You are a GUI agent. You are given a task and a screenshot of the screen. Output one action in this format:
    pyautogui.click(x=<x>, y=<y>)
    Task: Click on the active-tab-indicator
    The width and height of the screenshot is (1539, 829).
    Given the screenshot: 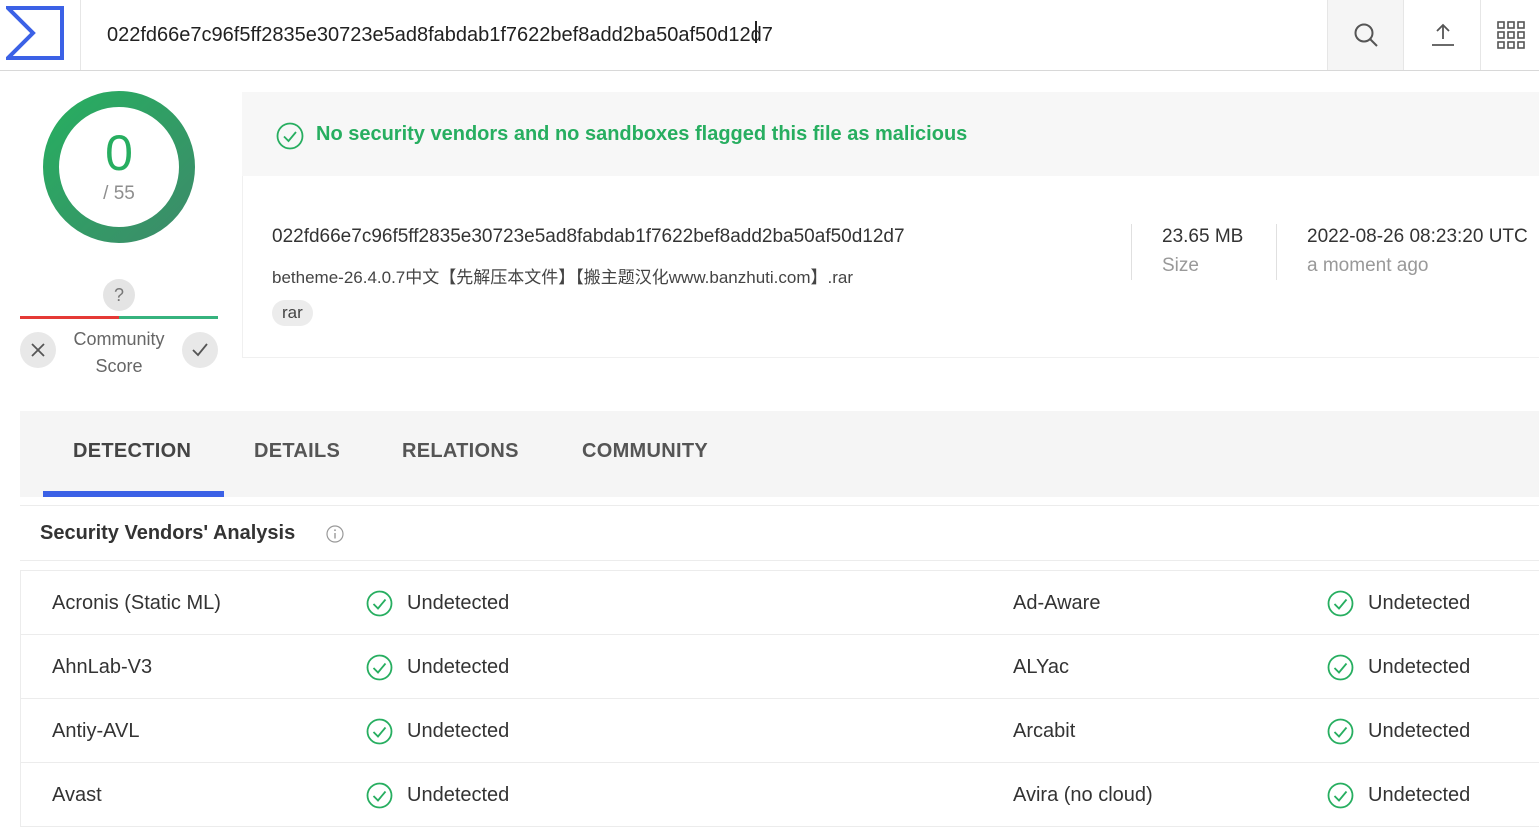 What is the action you would take?
    pyautogui.click(x=133, y=494)
    